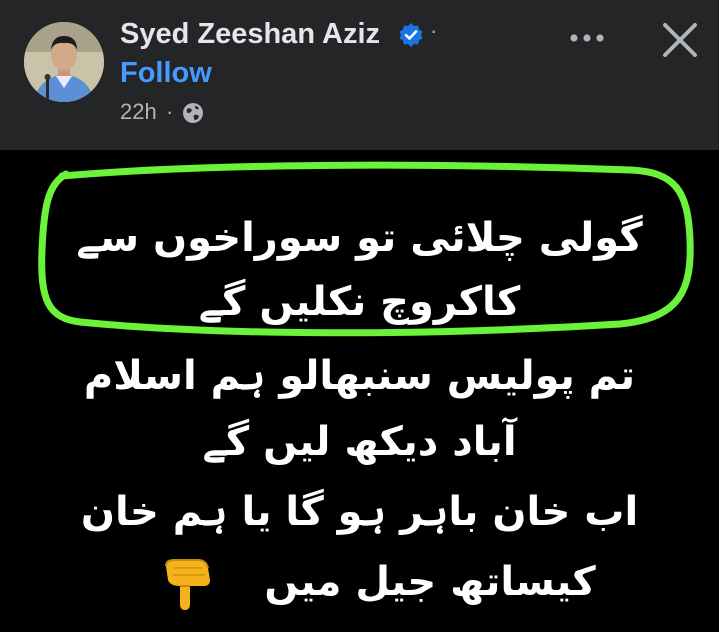 The height and width of the screenshot is (632, 719). I want to click on avatar-image, so click(64, 62).